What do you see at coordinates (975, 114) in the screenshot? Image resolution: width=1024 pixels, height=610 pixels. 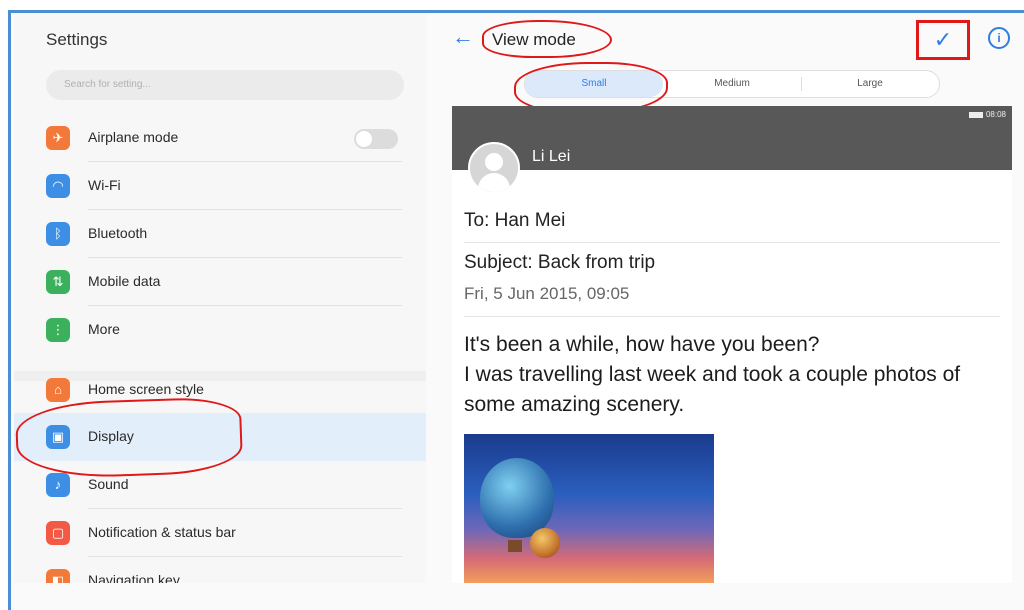 I see `battery-icon` at bounding box center [975, 114].